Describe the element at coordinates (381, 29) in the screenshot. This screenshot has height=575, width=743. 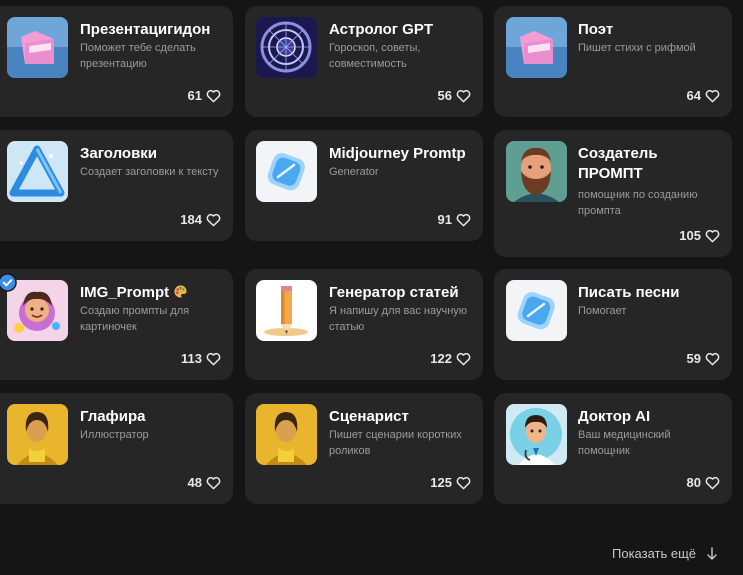
I see `card-title: Астролог GPT` at that location.